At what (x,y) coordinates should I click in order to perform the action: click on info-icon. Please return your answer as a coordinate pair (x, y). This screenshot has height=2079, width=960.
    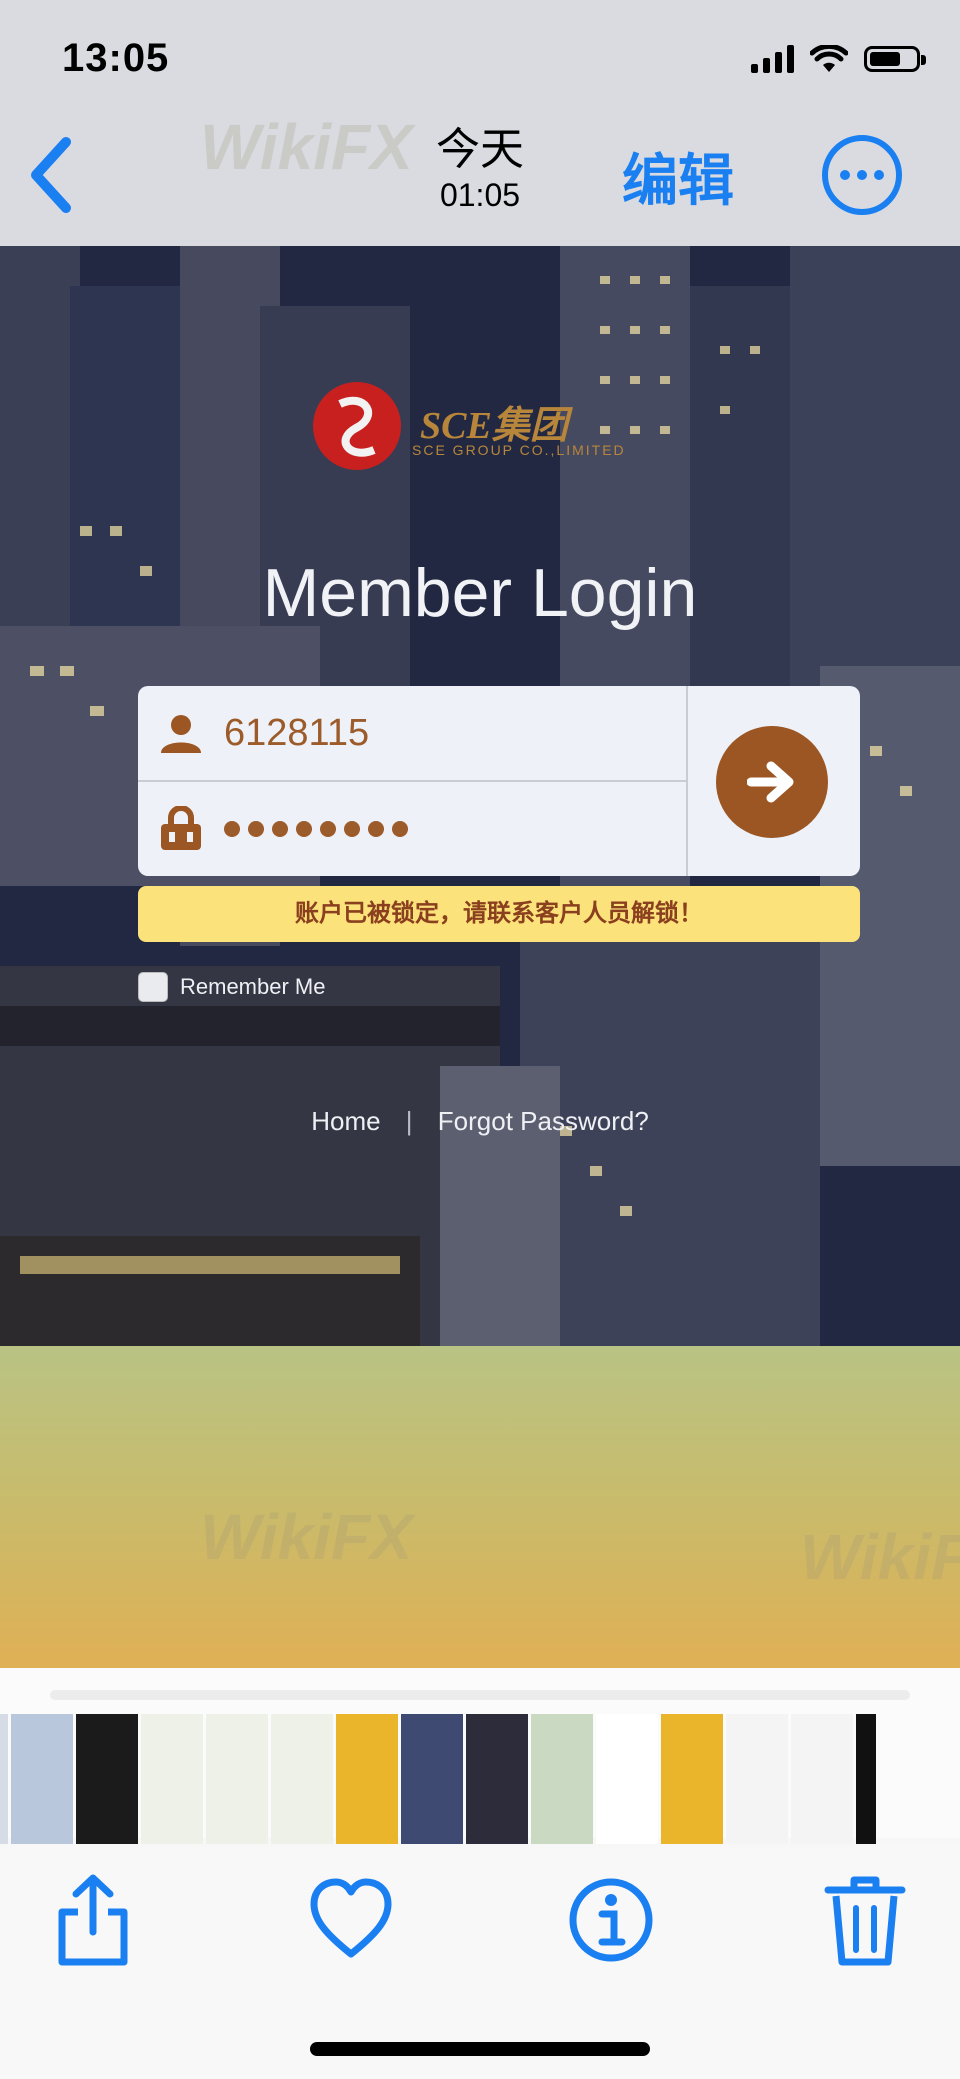
    Looking at the image, I should click on (611, 1920).